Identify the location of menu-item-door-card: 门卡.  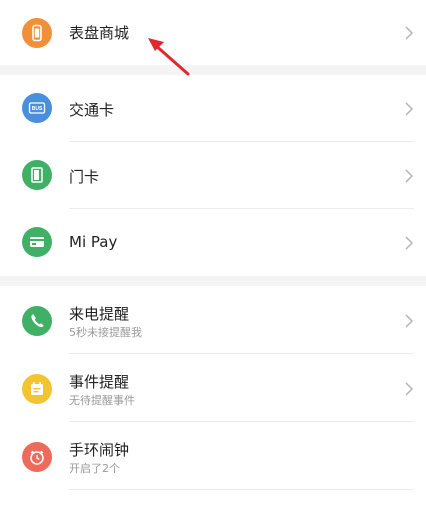
(213, 175).